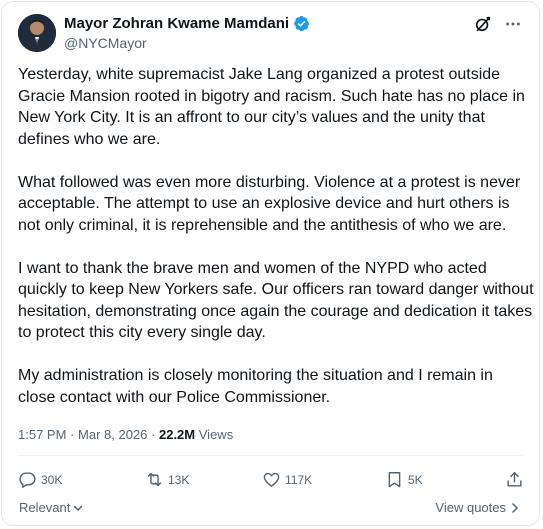 Image resolution: width=543 pixels, height=529 pixels. I want to click on avatar-image, so click(37, 33).